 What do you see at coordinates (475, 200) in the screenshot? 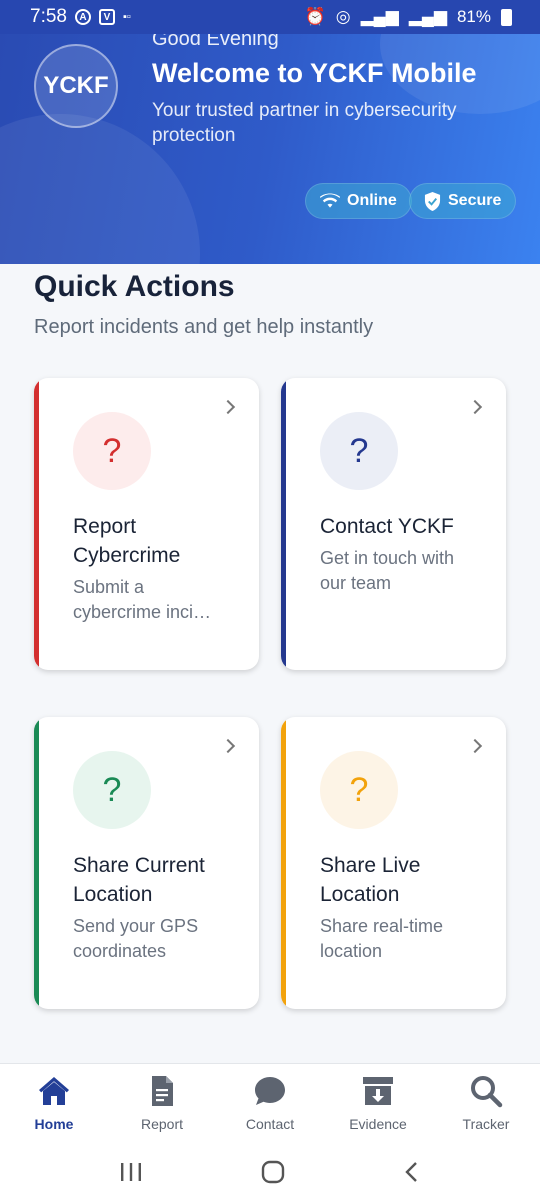
I see `secure-label: Secure` at bounding box center [475, 200].